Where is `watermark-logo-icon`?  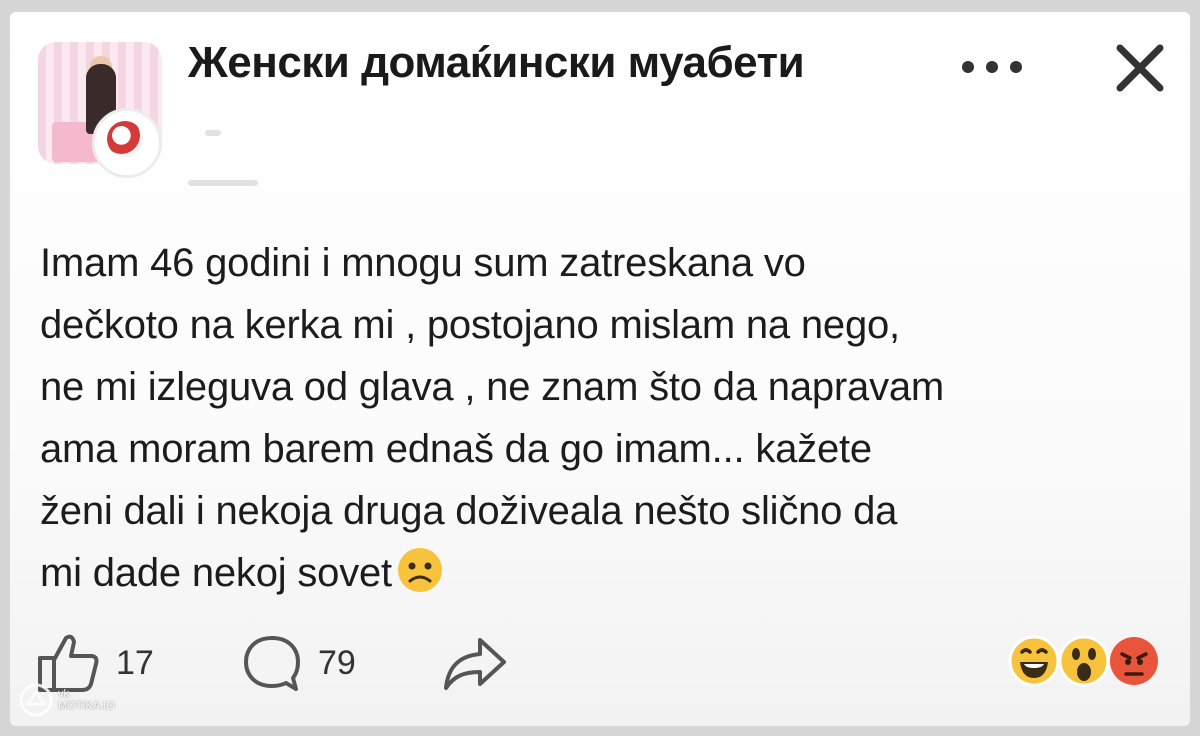 watermark-logo-icon is located at coordinates (36, 700).